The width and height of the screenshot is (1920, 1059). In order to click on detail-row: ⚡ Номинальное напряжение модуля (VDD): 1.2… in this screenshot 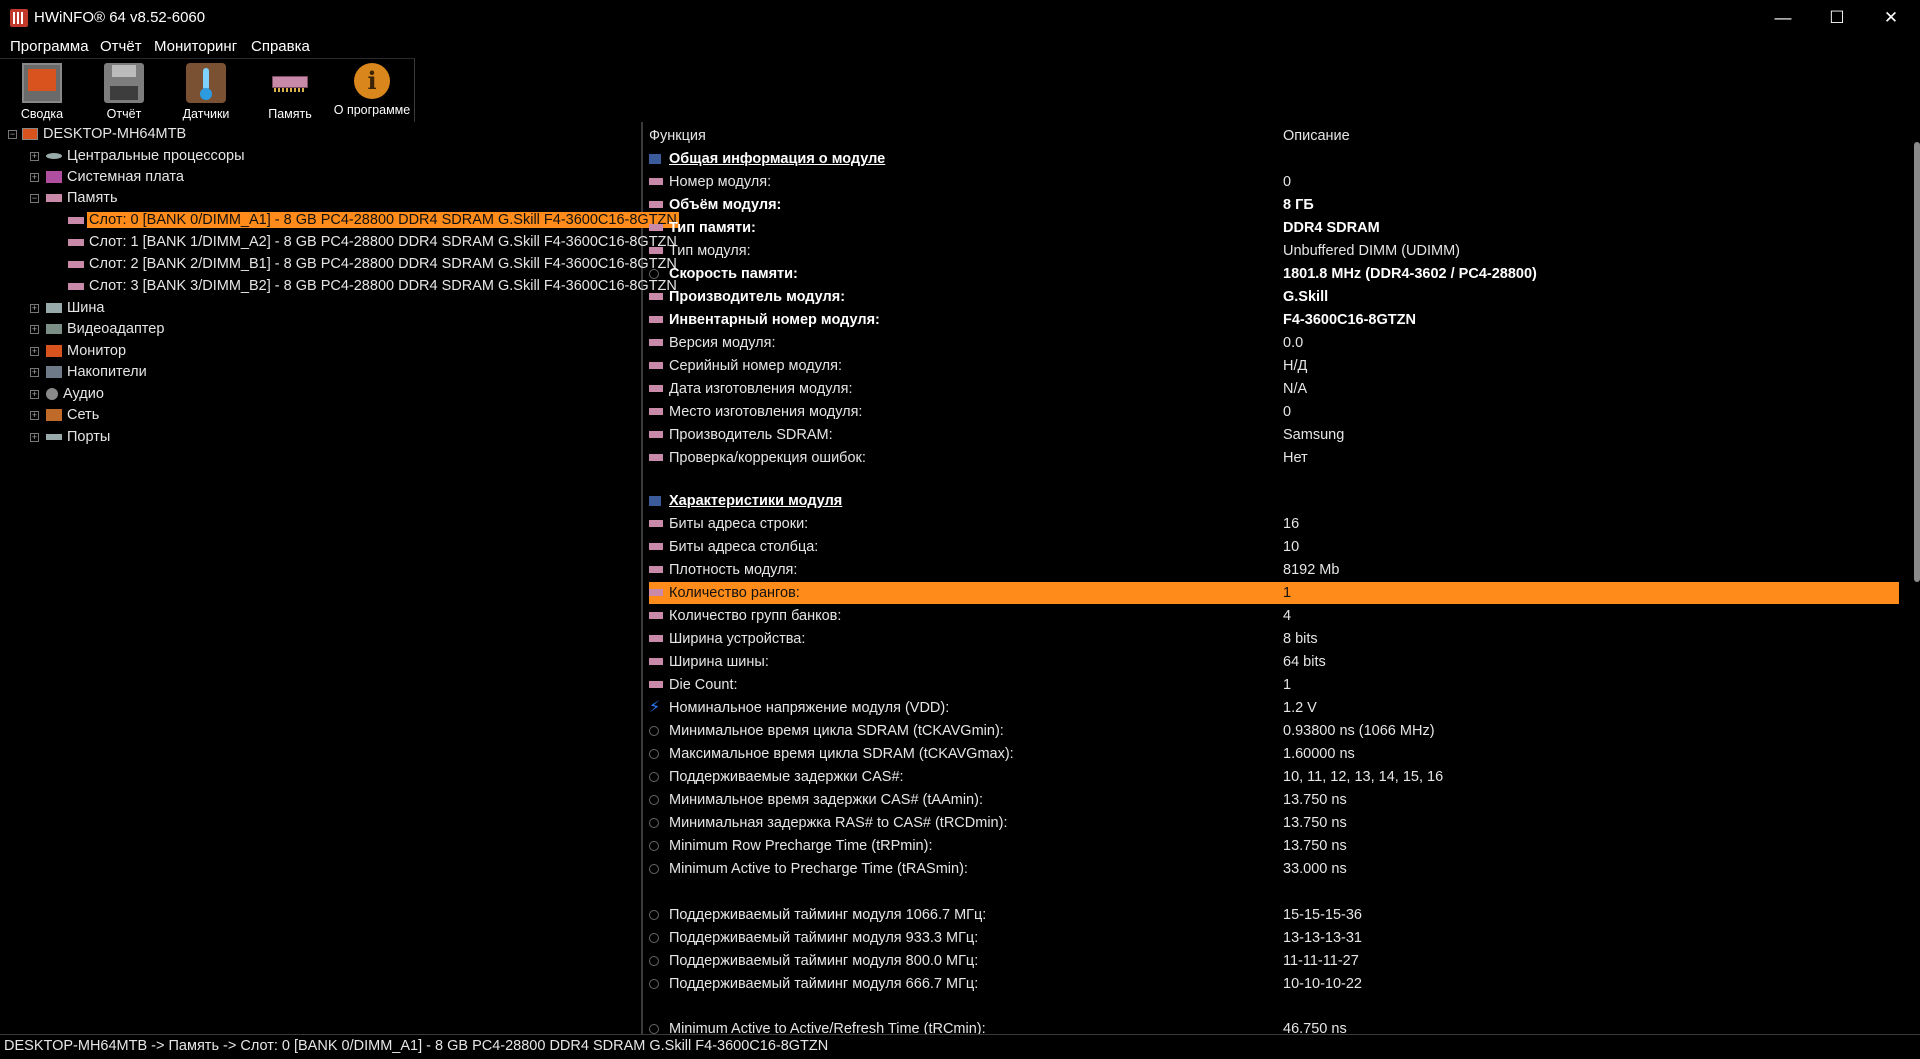, I will do `click(1284, 708)`.